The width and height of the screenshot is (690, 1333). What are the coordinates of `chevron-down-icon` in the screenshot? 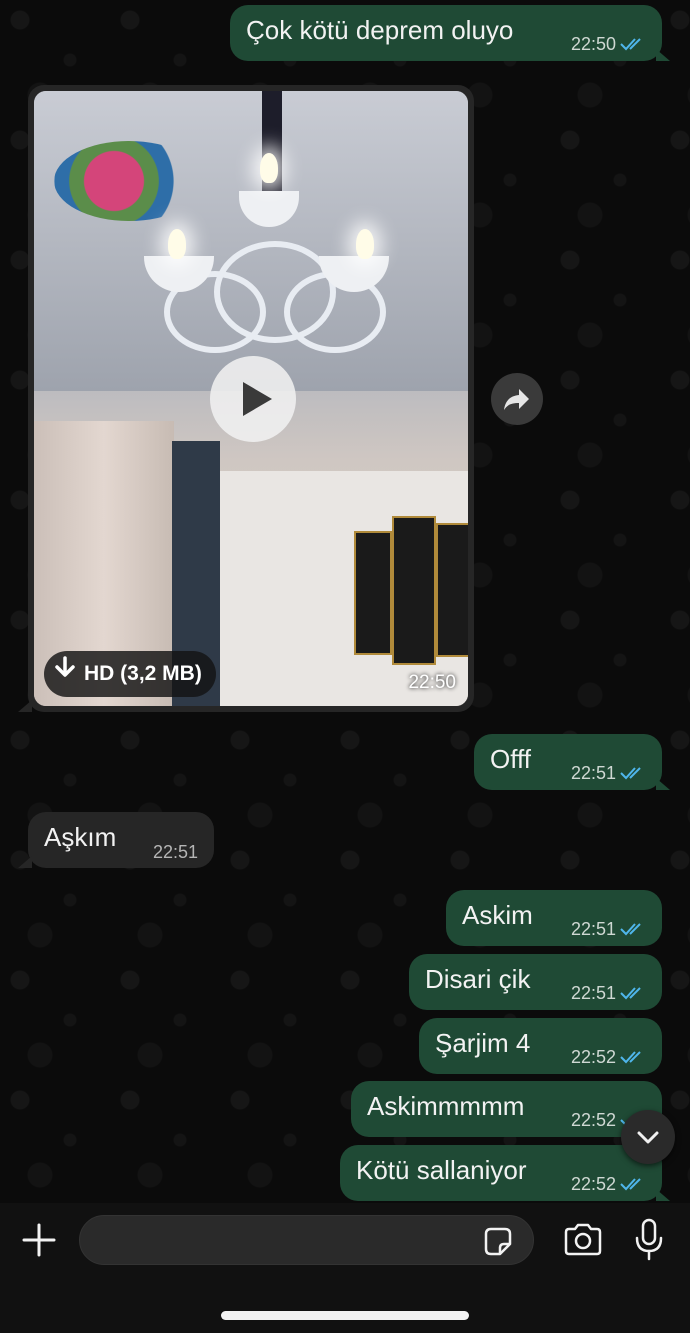 It's located at (648, 1137).